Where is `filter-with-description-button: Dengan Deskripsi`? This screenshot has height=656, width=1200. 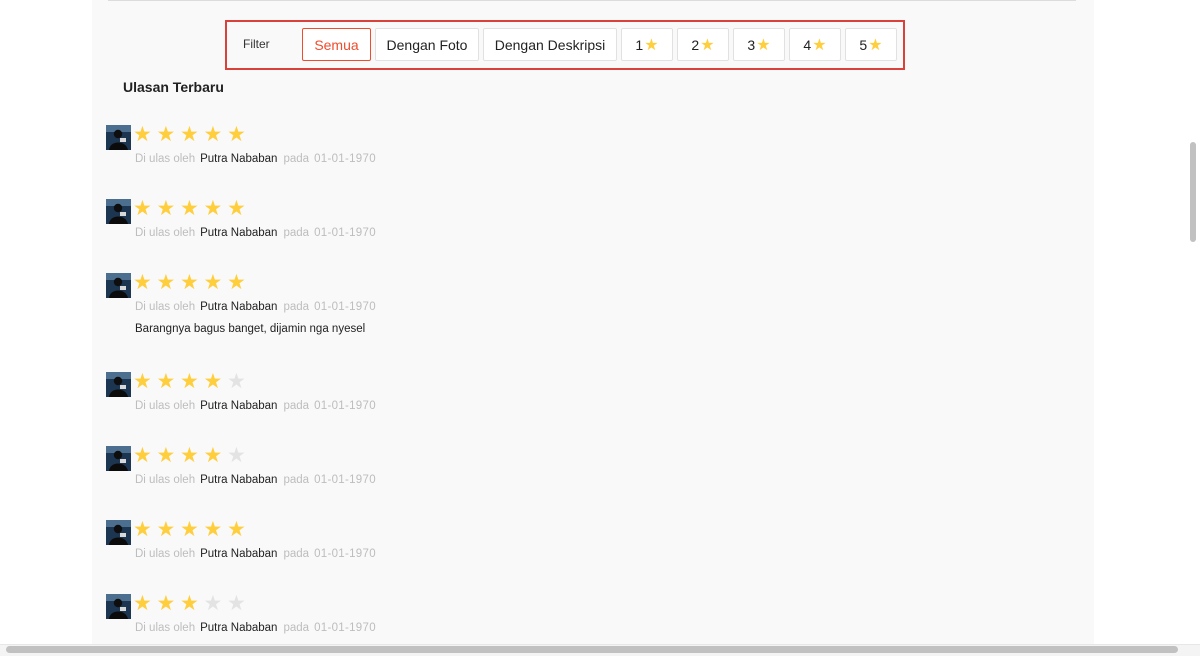 filter-with-description-button: Dengan Deskripsi is located at coordinates (550, 44).